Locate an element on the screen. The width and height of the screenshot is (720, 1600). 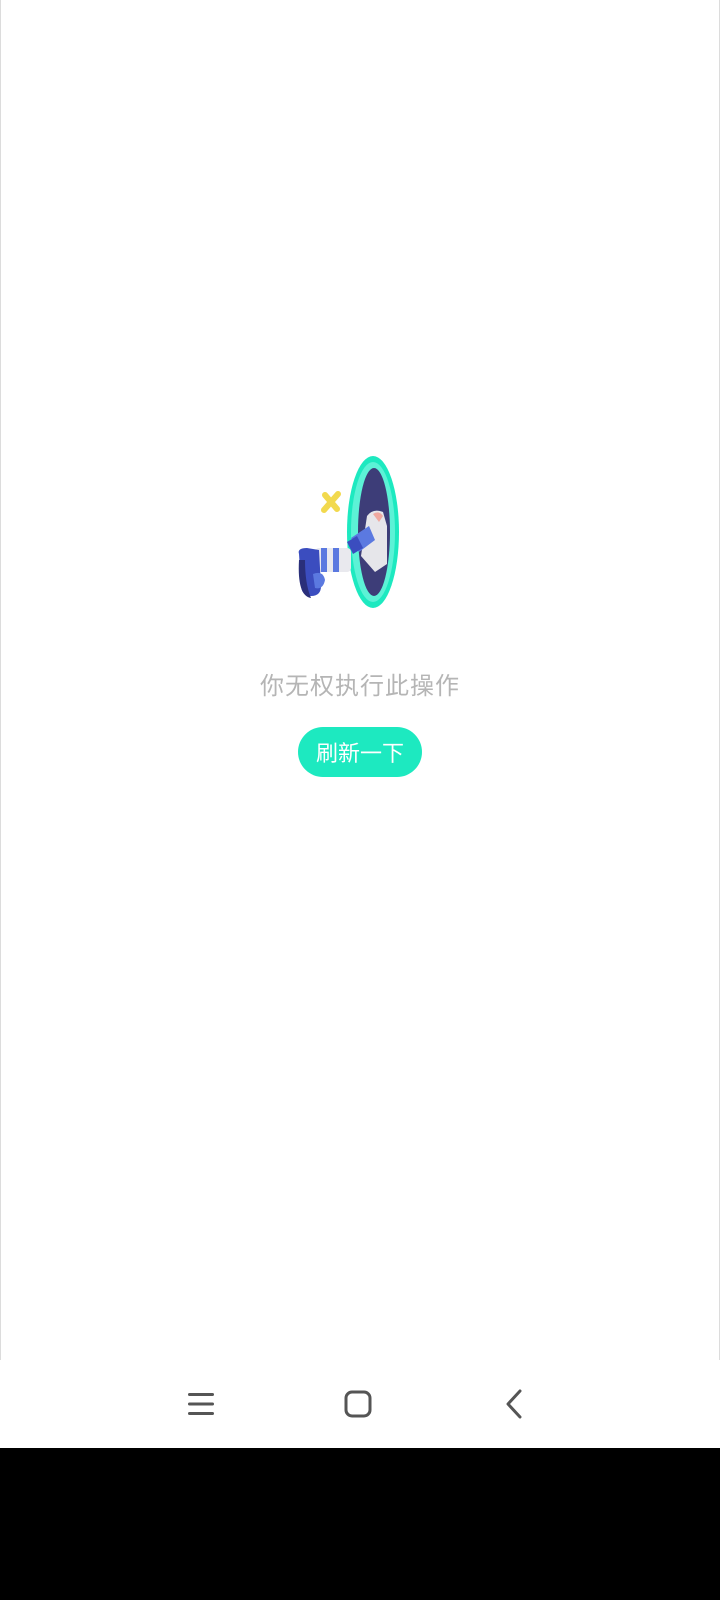
menu-icon is located at coordinates (201, 1404).